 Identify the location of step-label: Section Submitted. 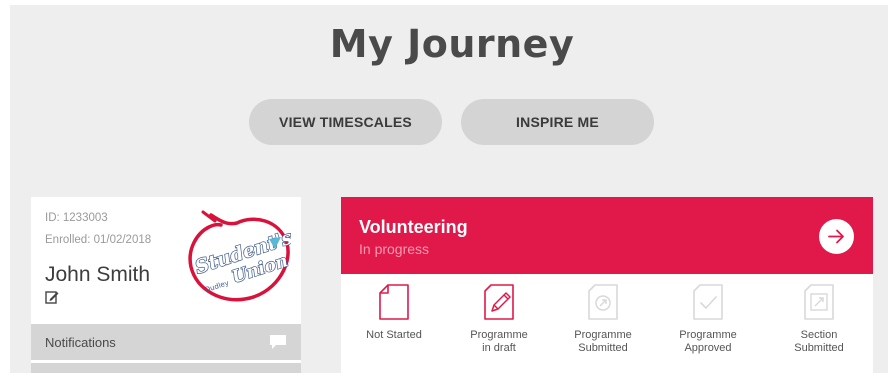
(819, 341).